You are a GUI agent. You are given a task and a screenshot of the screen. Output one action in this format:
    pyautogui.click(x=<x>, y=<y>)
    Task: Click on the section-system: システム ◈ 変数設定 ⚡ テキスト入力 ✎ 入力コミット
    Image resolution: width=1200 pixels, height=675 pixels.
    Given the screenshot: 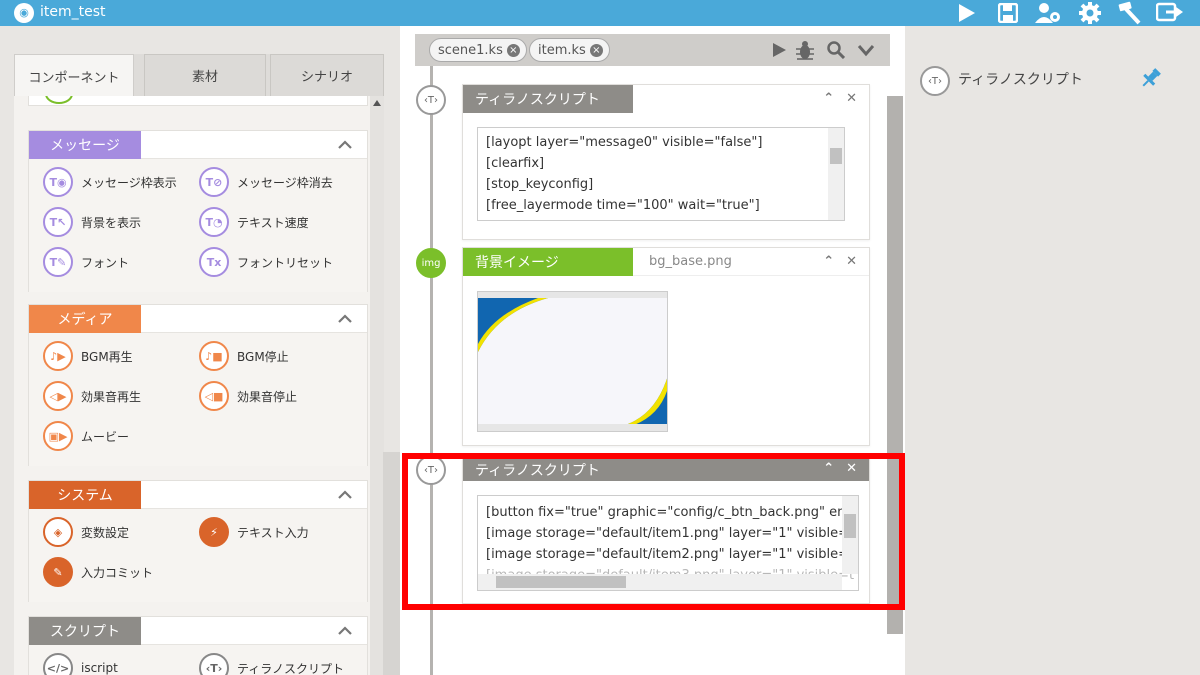 What is the action you would take?
    pyautogui.click(x=198, y=541)
    